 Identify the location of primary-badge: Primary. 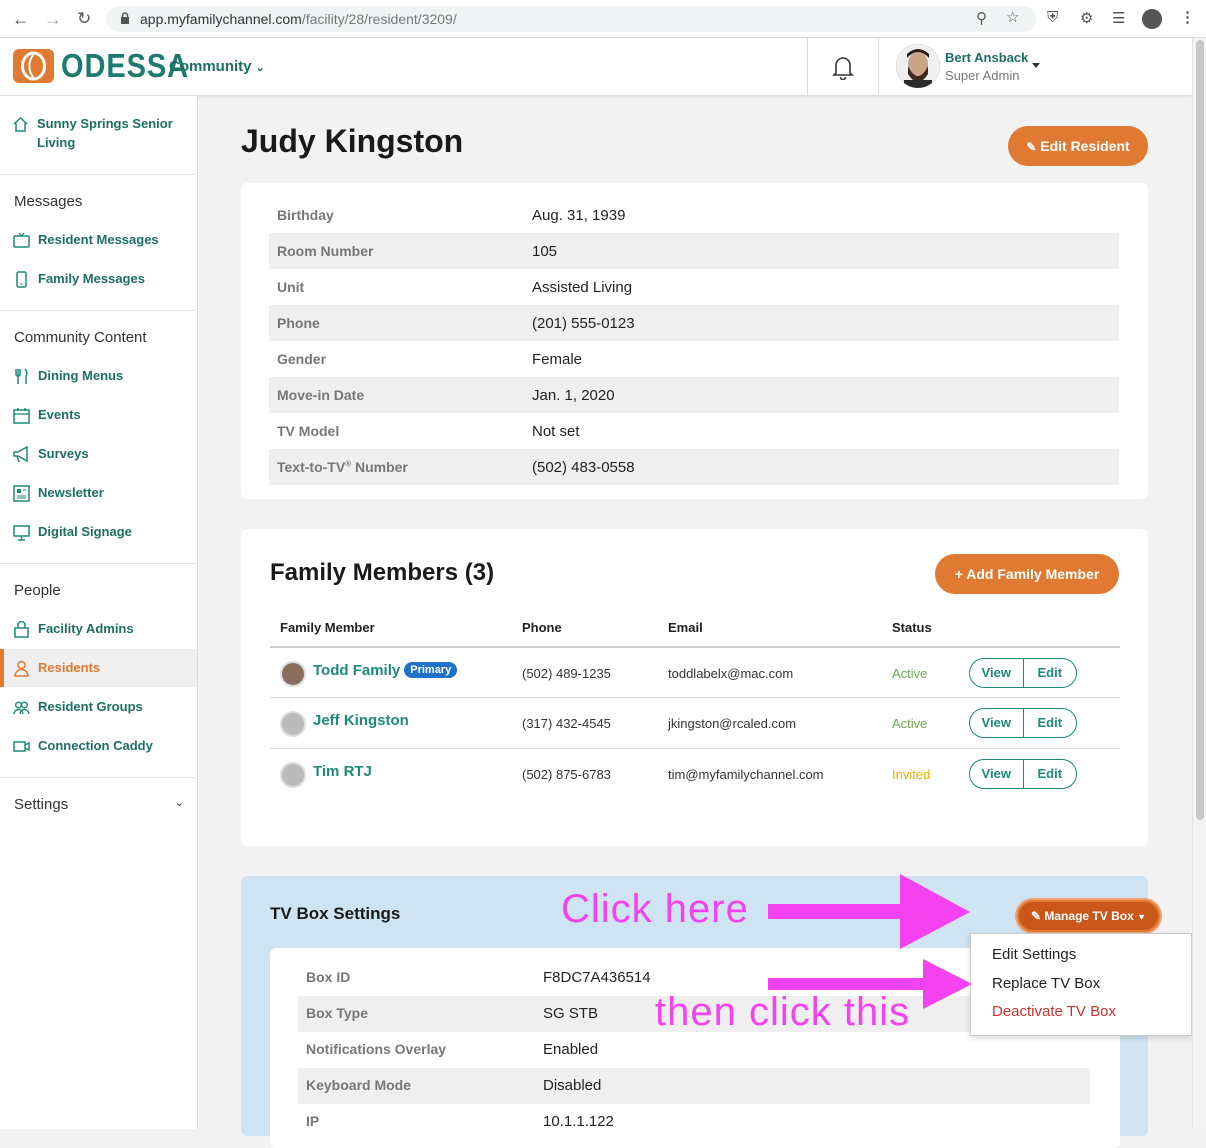
(431, 670).